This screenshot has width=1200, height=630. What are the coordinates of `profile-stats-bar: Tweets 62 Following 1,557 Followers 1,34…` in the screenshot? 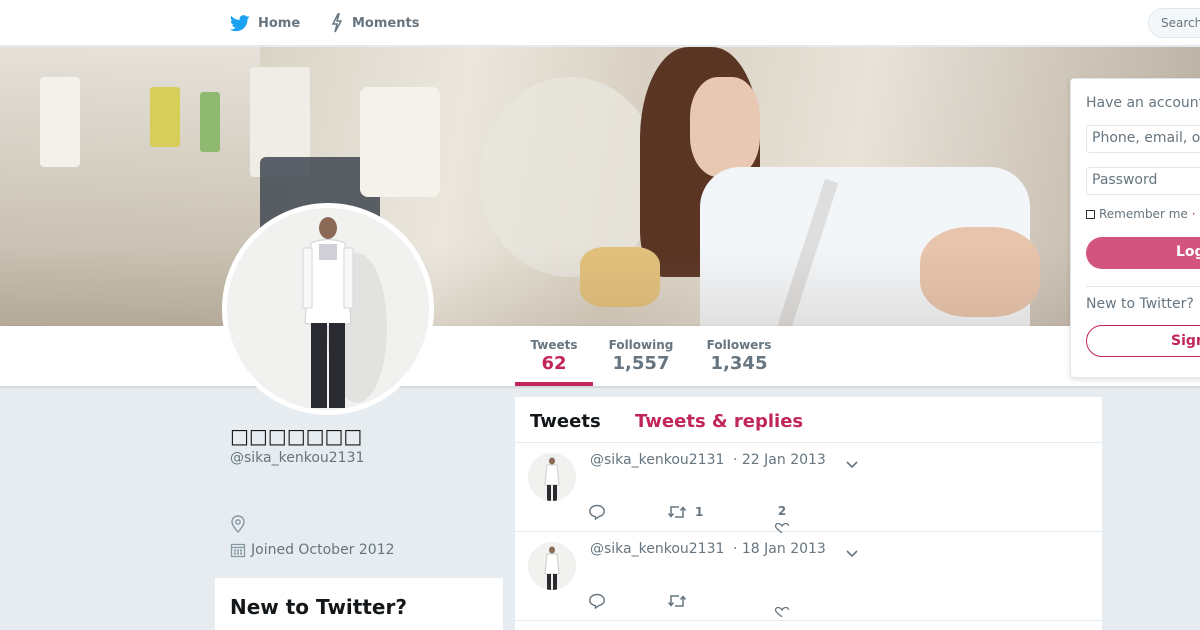 It's located at (600, 356).